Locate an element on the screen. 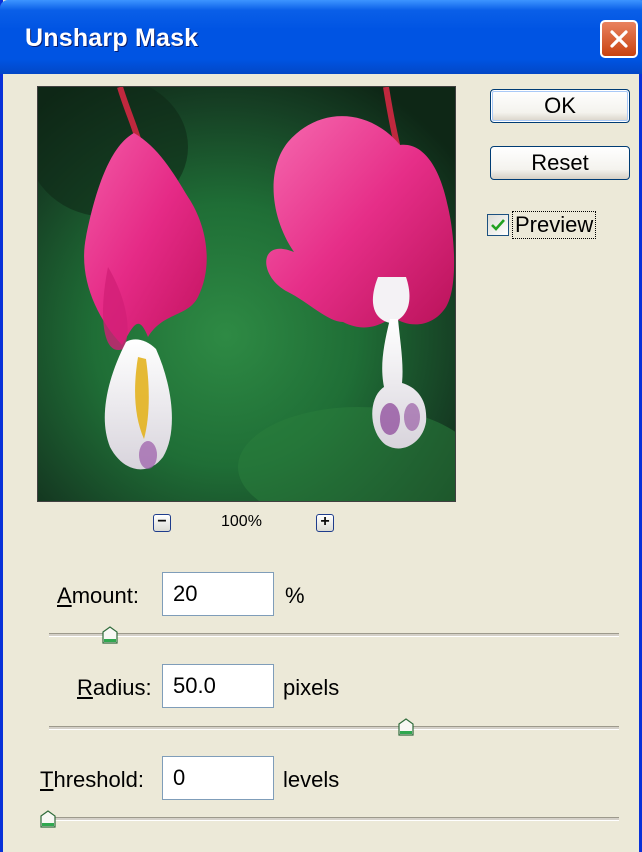 The height and width of the screenshot is (852, 642). radius-label: Radius: is located at coordinates (114, 687).